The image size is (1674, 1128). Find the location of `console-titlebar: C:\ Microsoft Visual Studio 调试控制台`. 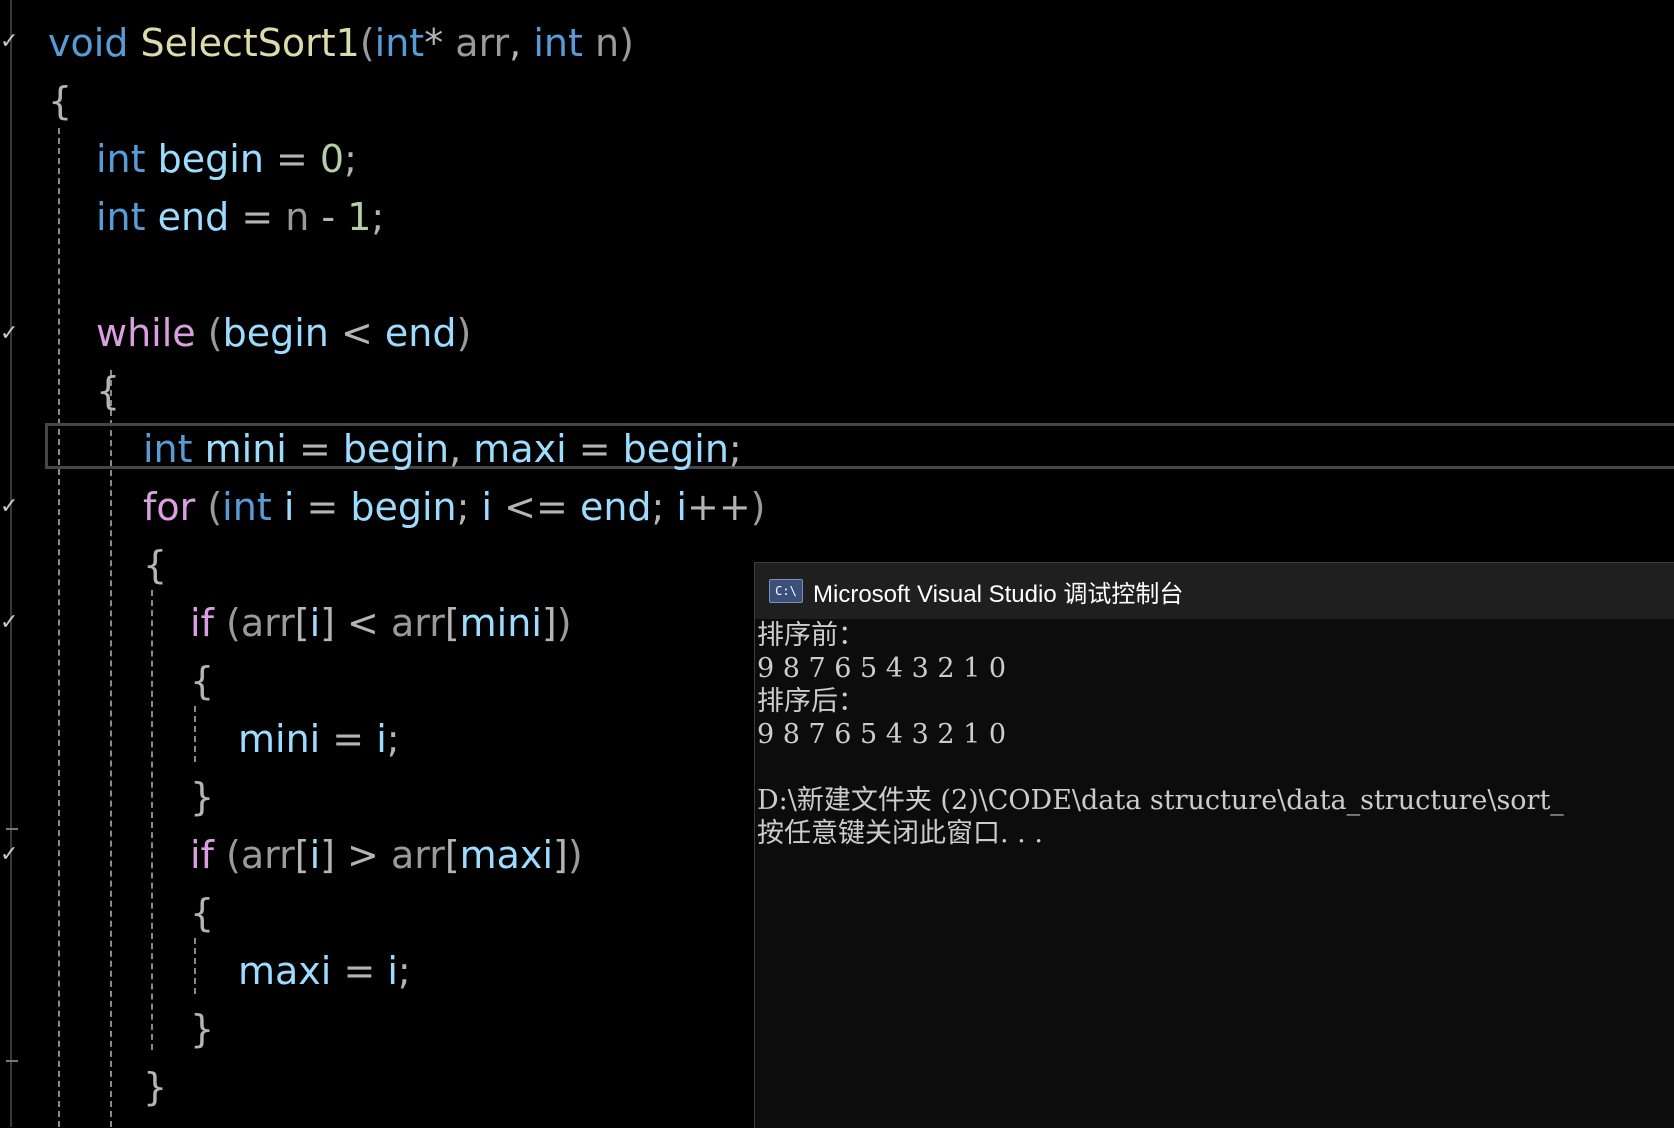

console-titlebar: C:\ Microsoft Visual Studio 调试控制台 is located at coordinates (1214, 591).